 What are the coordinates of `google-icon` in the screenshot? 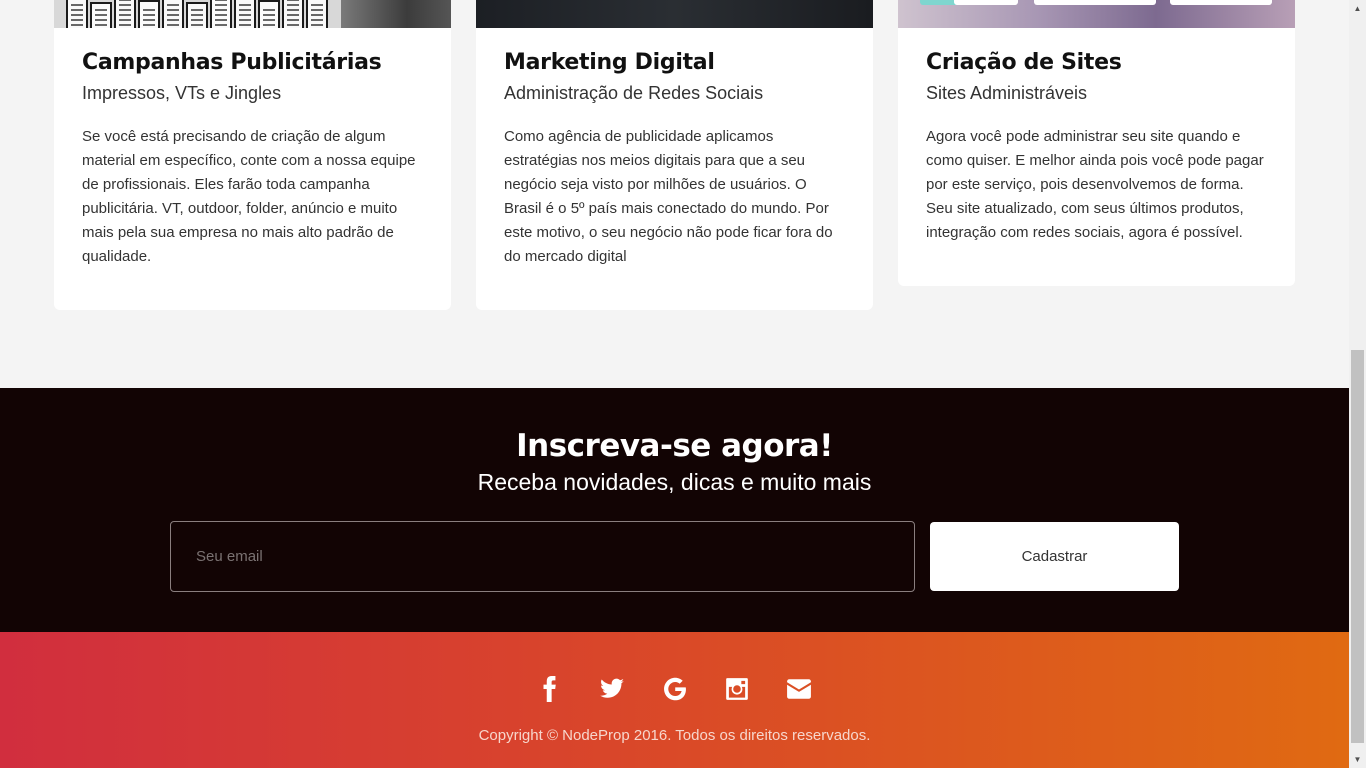 It's located at (675, 691).